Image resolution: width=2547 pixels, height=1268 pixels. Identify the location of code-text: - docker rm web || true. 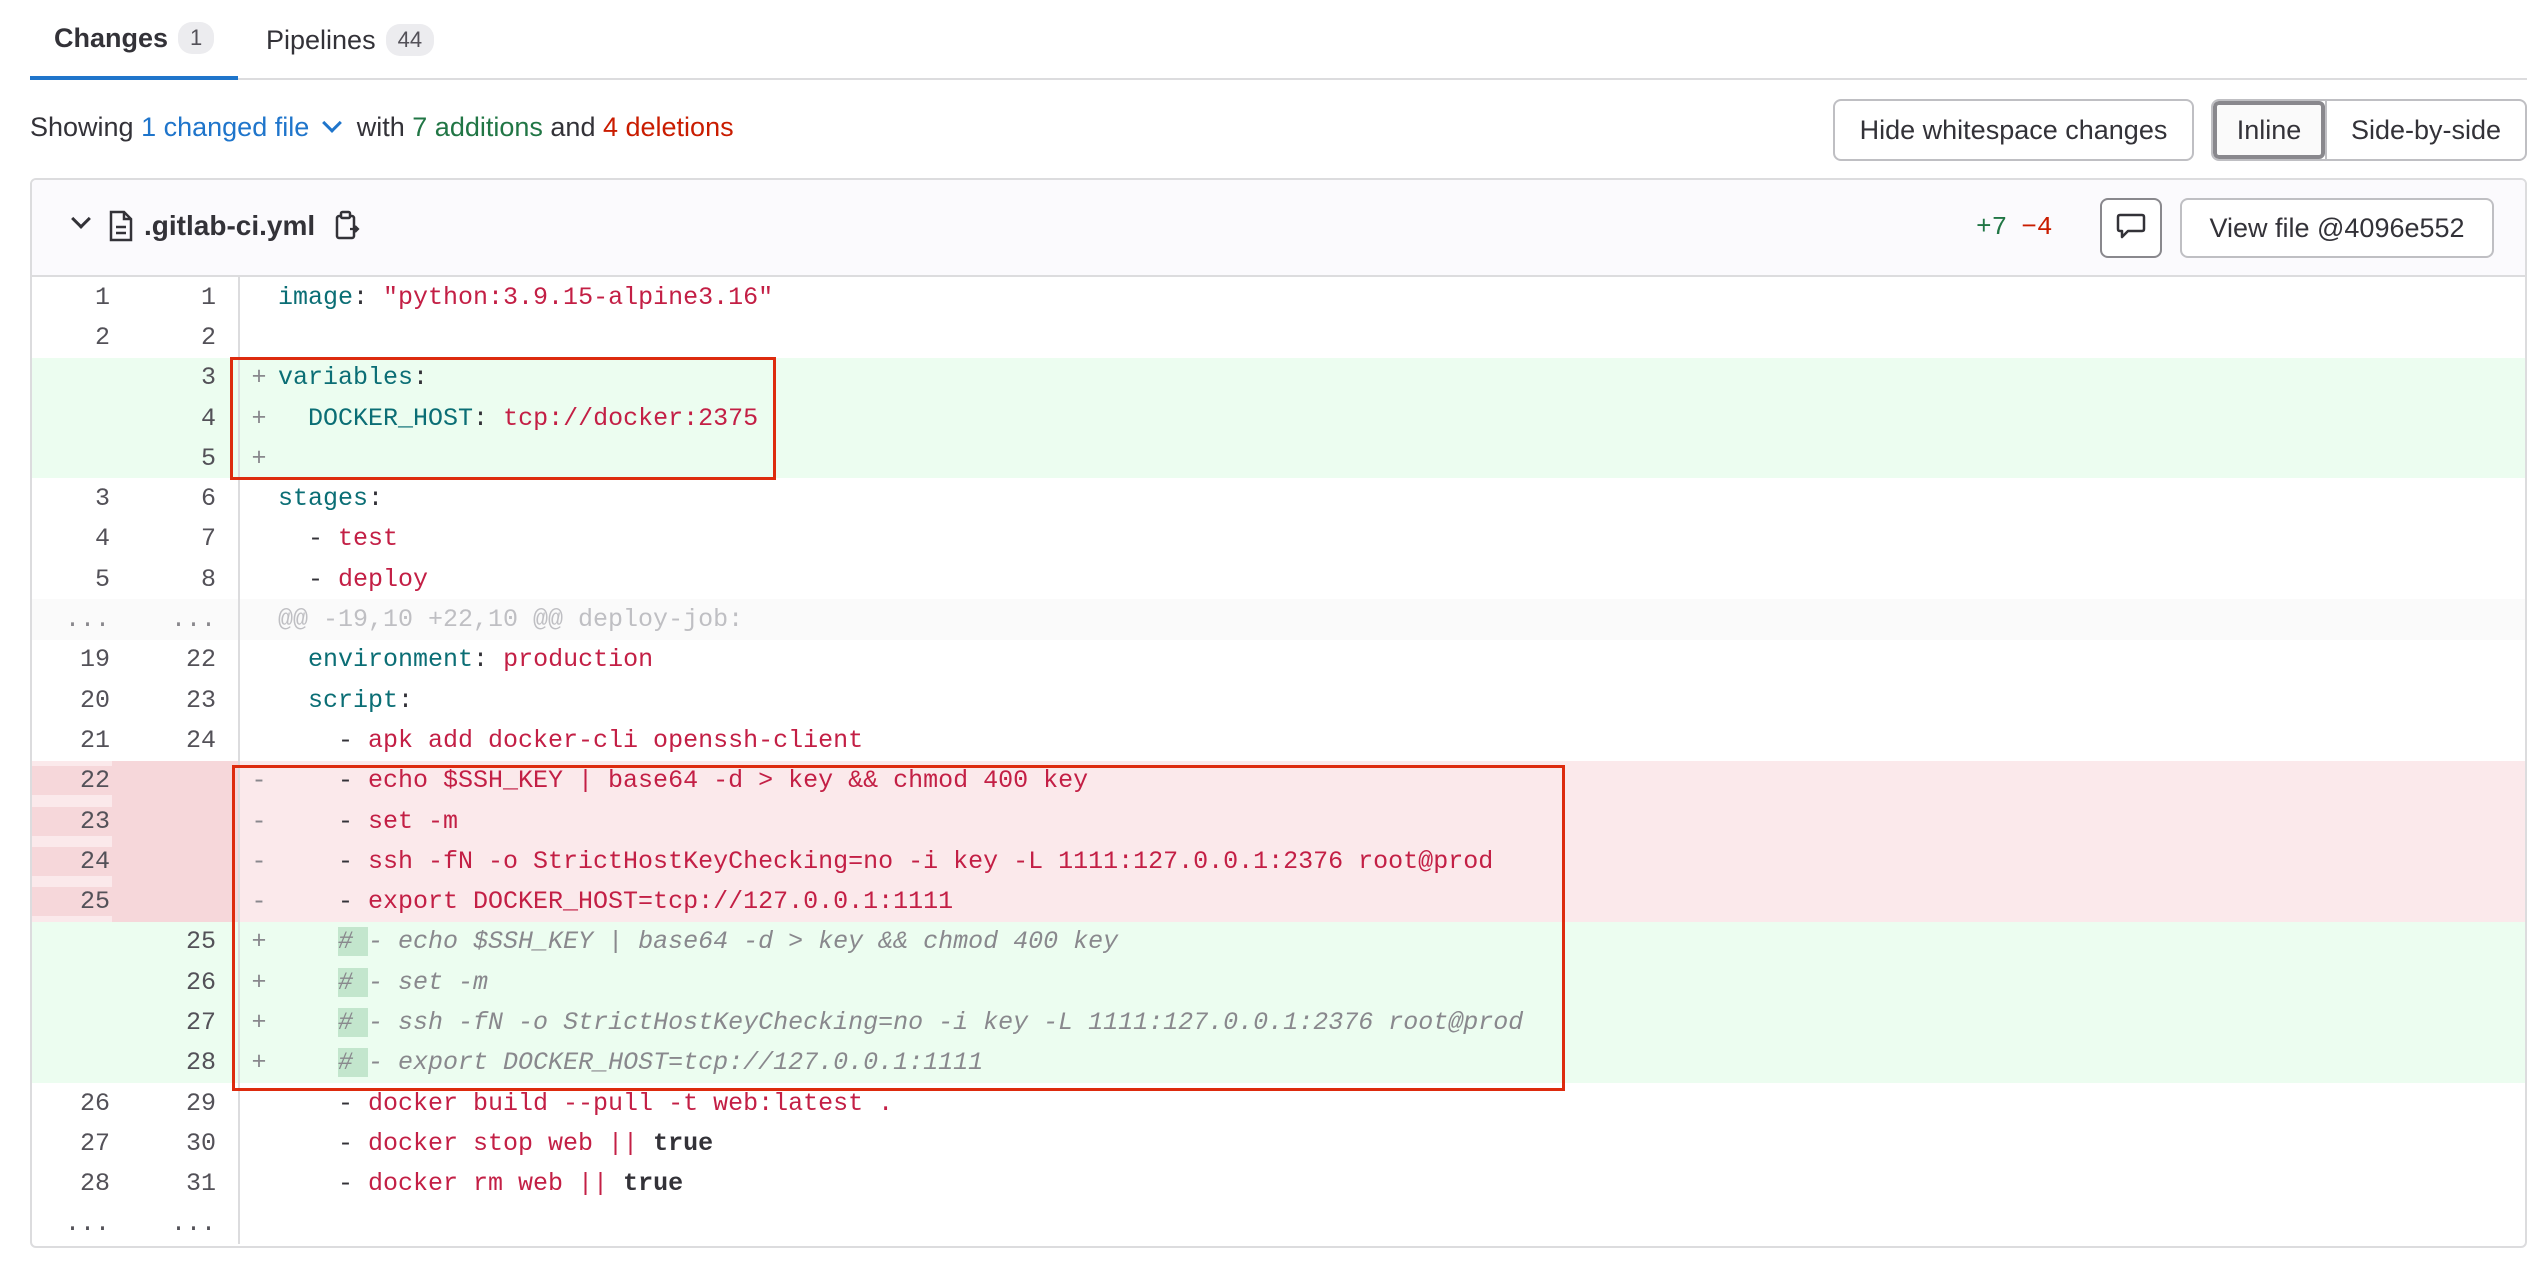
(481, 1184).